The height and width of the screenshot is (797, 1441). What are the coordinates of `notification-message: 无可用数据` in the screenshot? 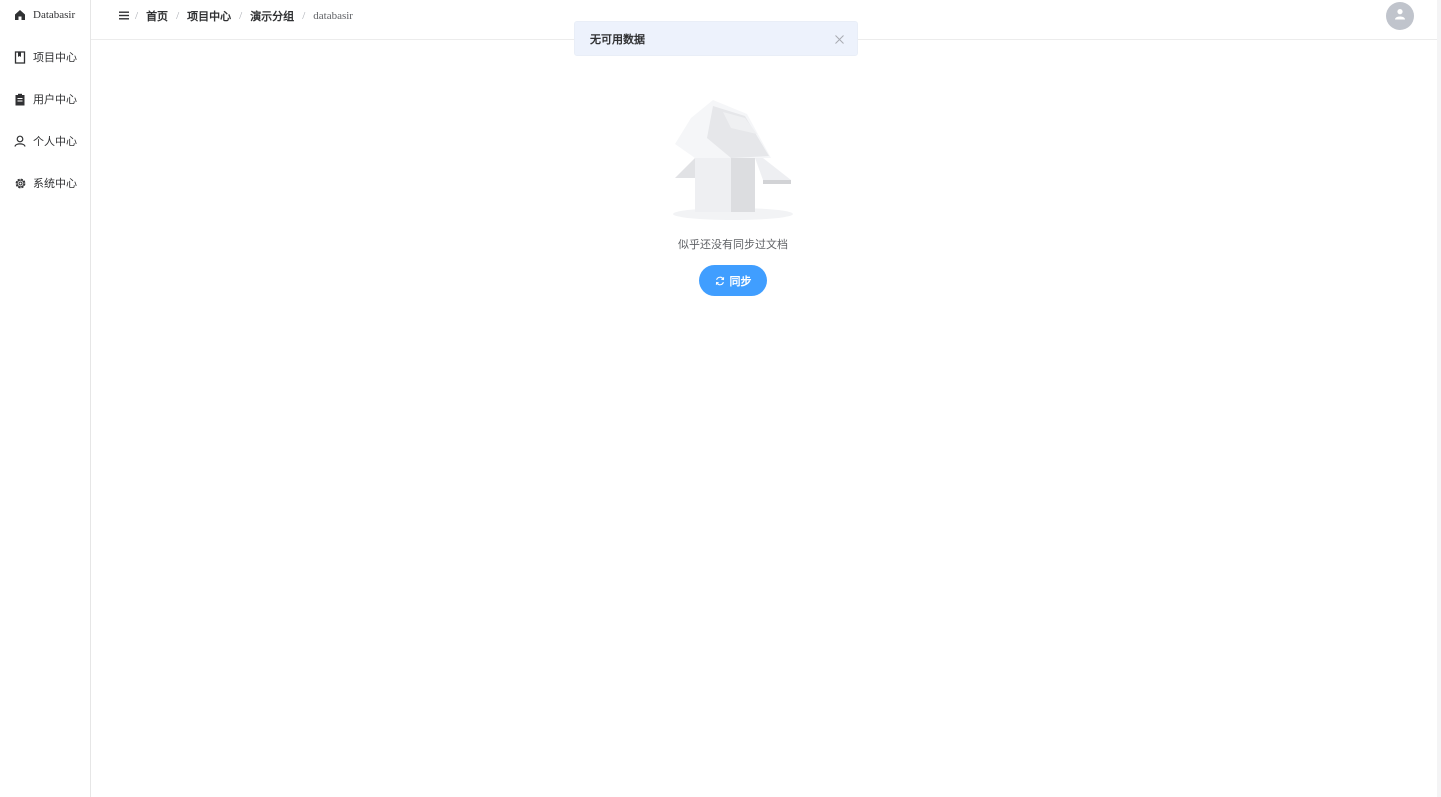 It's located at (716, 38).